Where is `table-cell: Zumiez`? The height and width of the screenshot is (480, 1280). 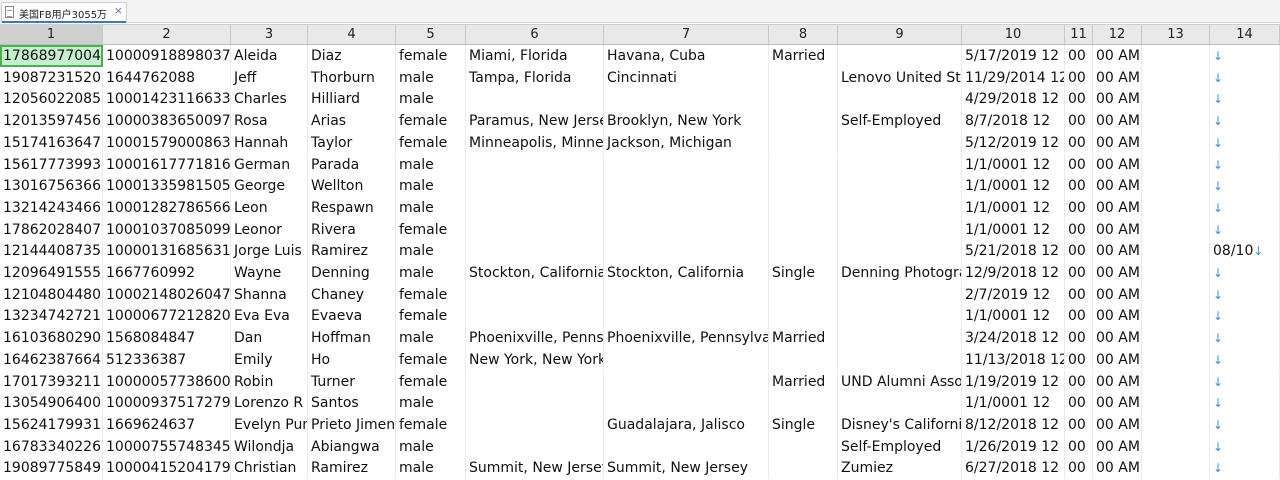
table-cell: Zumiez is located at coordinates (900, 468).